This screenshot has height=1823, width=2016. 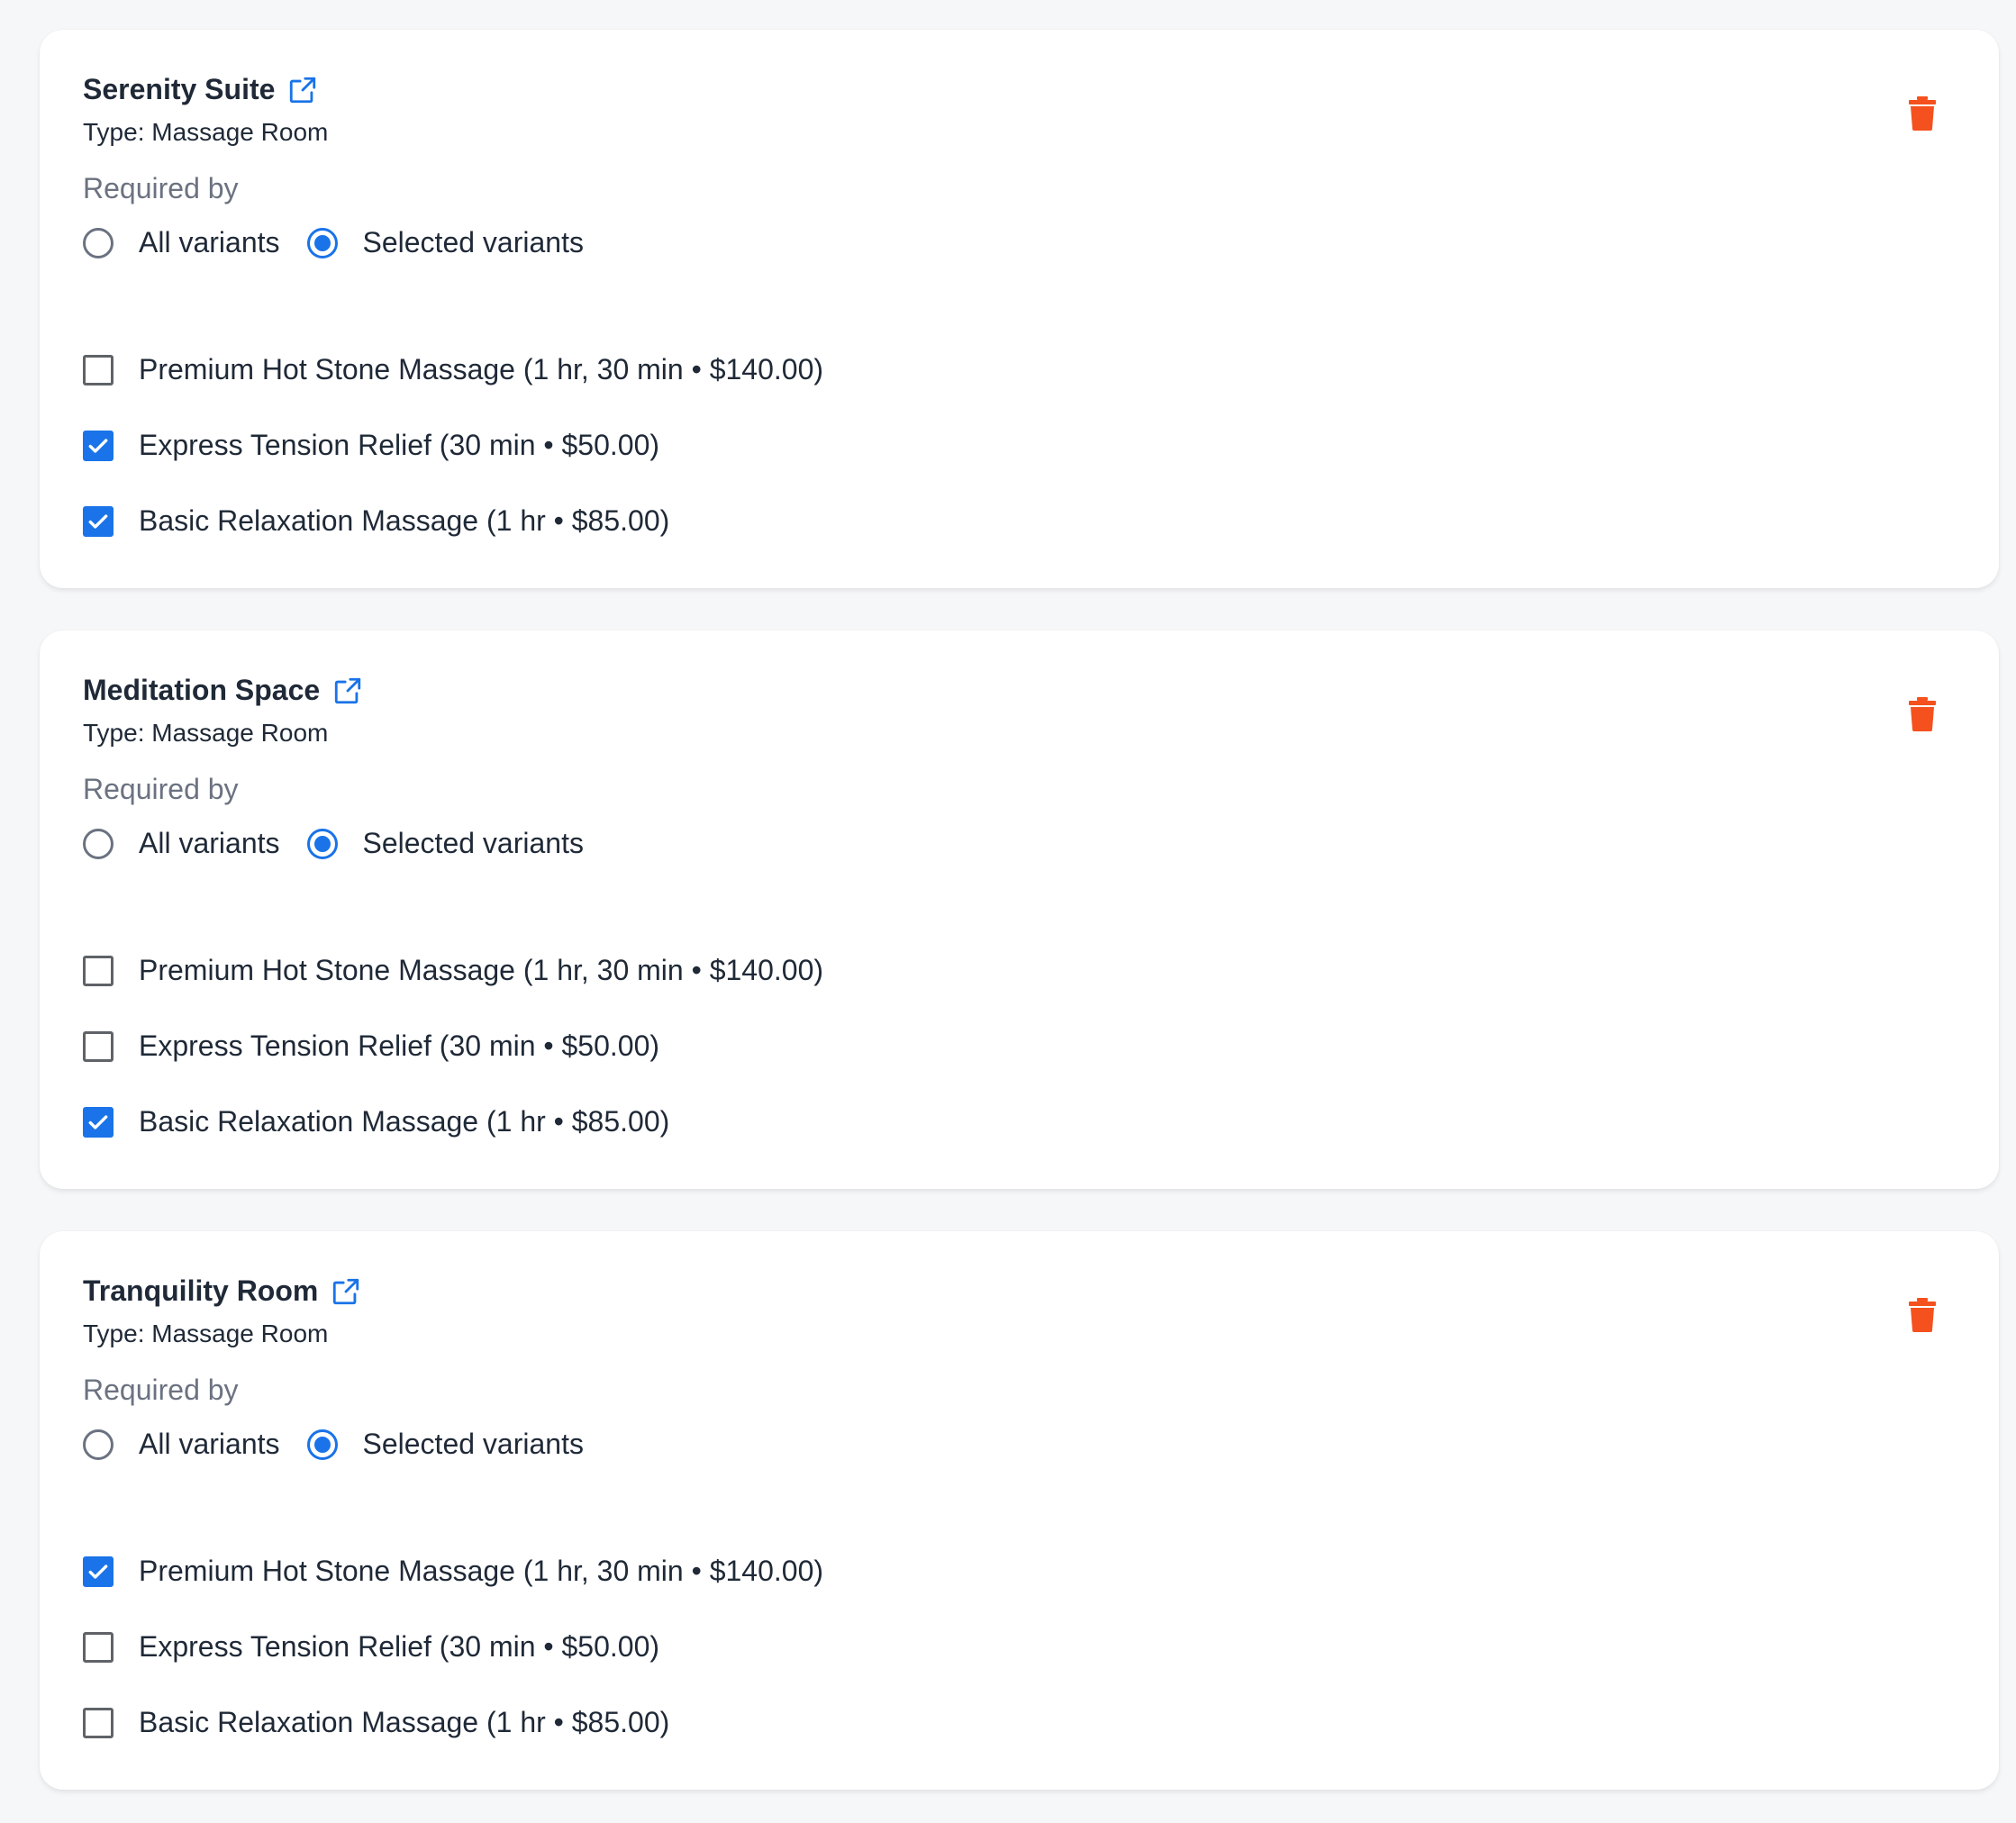 I want to click on resource-header: Serenity Suite, so click(x=201, y=89).